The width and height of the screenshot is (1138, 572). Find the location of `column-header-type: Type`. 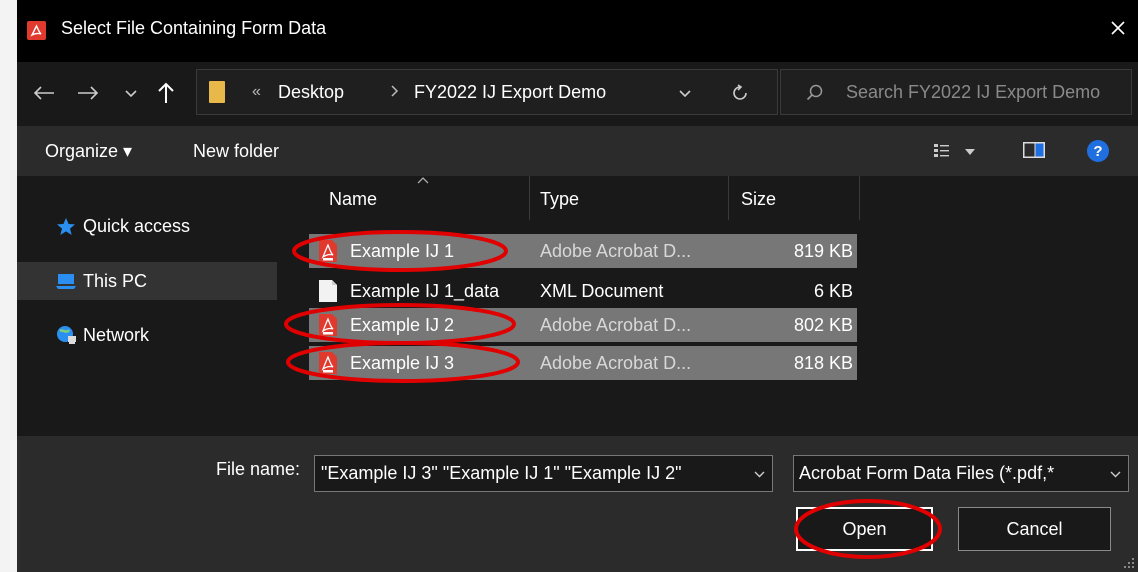

column-header-type: Type is located at coordinates (629, 198).